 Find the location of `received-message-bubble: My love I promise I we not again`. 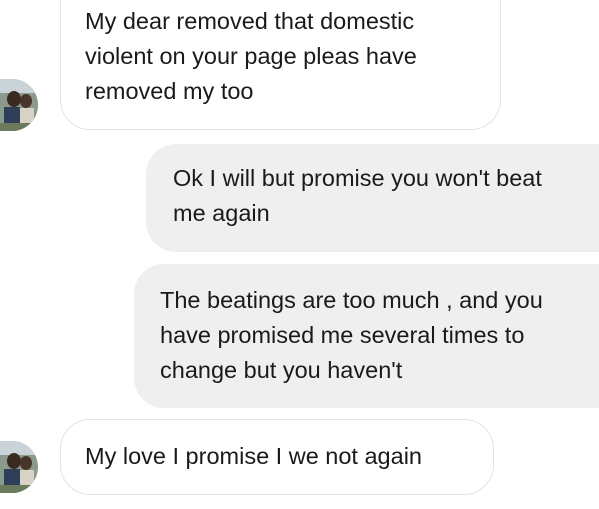

received-message-bubble: My love I promise I we not again is located at coordinates (277, 457).